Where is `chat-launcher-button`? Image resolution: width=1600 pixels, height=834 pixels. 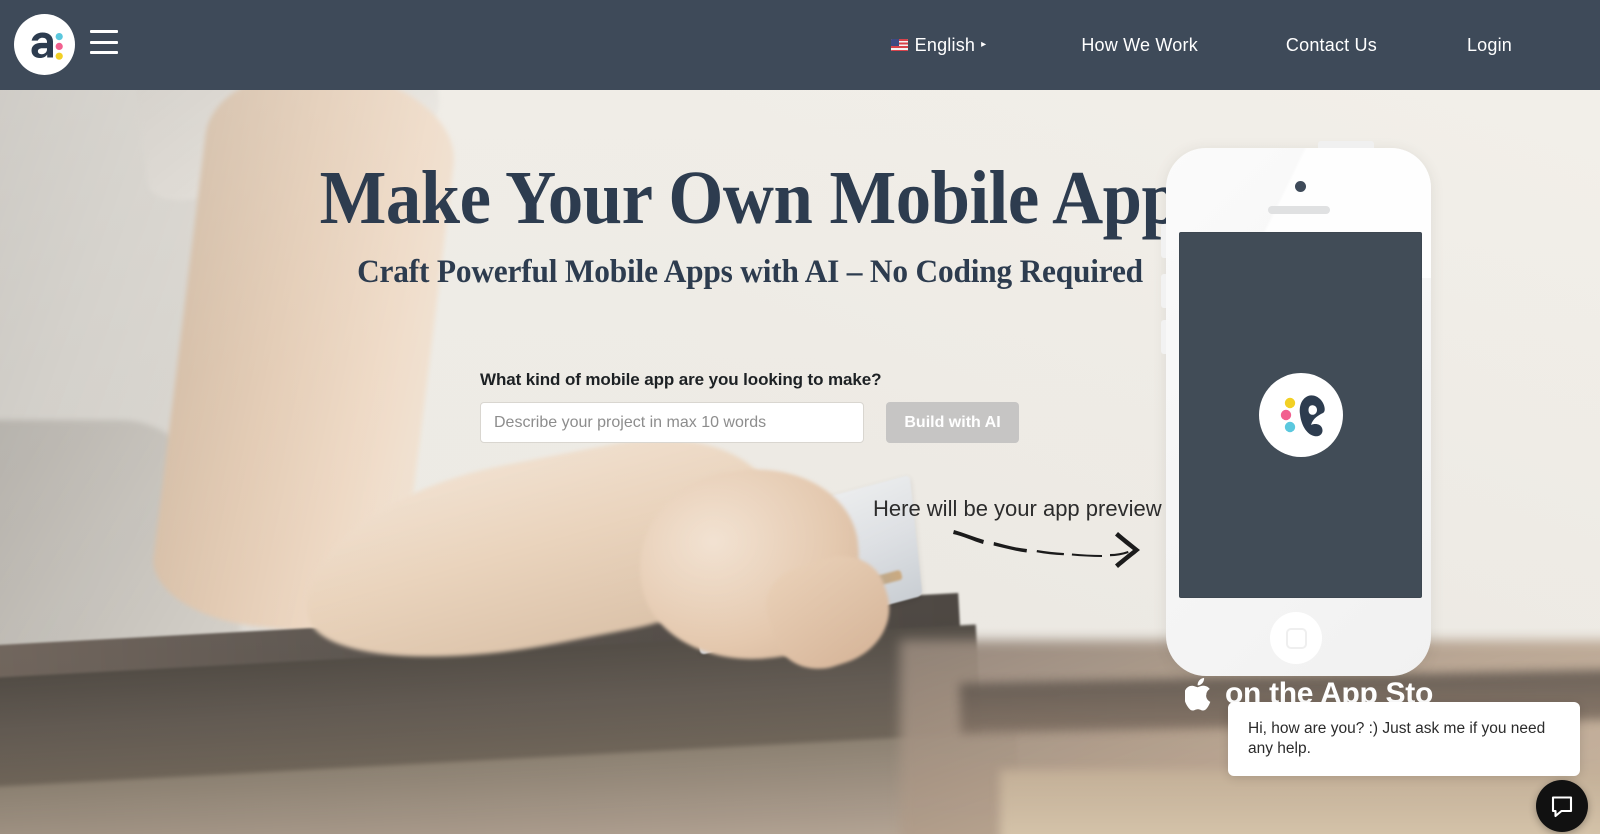
chat-launcher-button is located at coordinates (1562, 806).